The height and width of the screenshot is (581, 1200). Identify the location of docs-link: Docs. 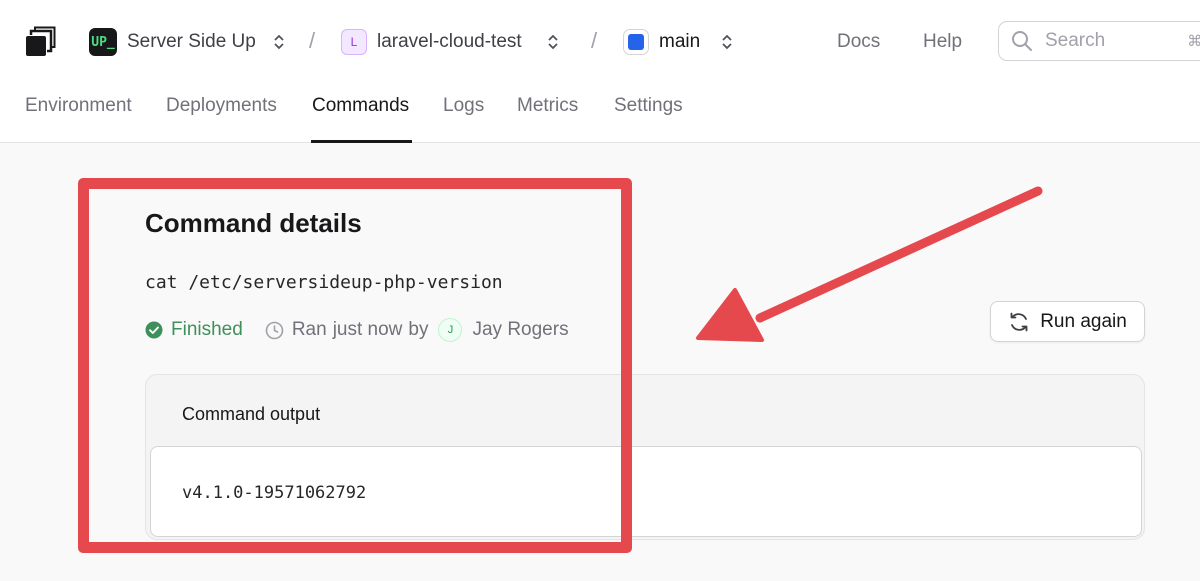
(858, 42).